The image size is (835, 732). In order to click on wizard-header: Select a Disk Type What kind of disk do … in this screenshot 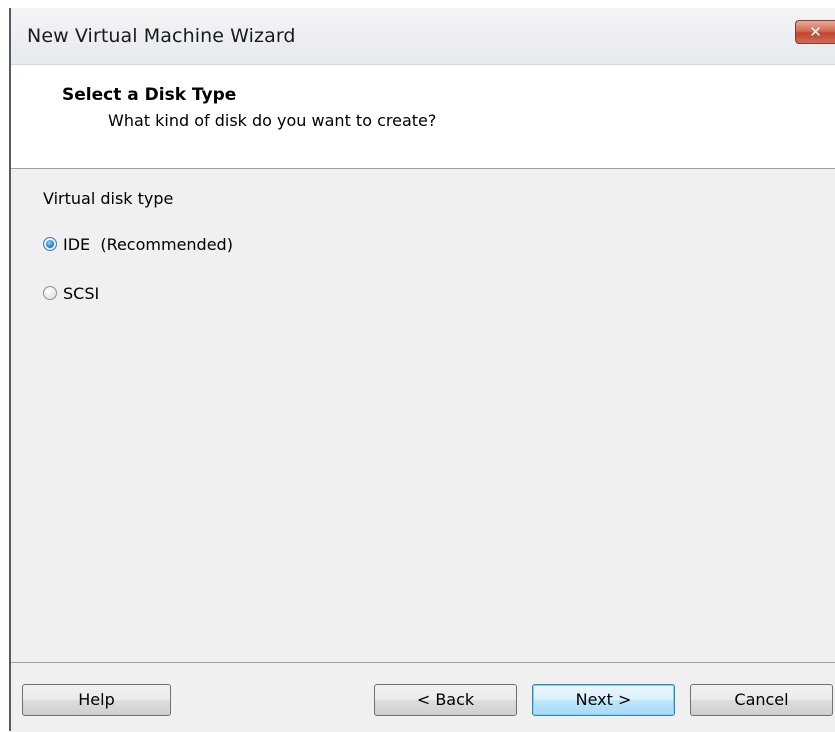, I will do `click(423, 117)`.